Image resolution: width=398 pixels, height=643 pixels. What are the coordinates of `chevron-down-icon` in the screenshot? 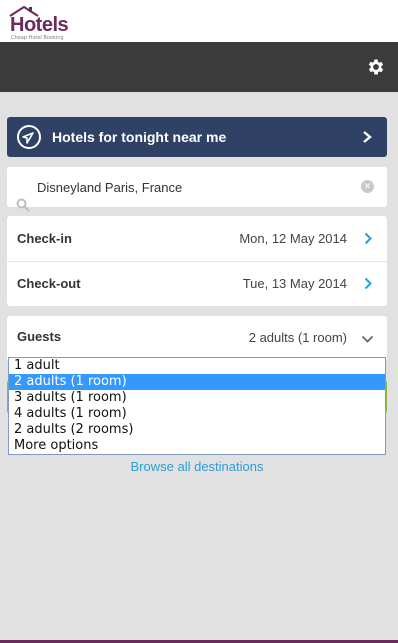 It's located at (367, 339).